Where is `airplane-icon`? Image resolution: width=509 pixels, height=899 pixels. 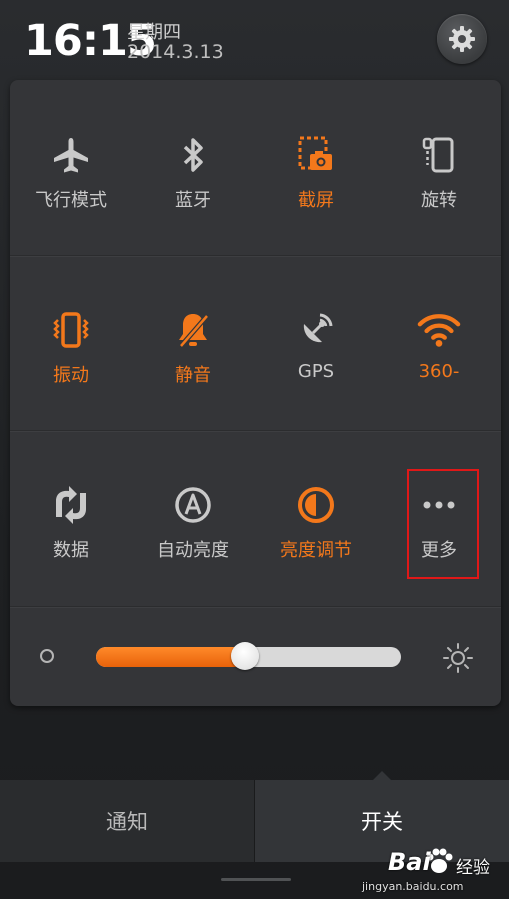
airplane-icon is located at coordinates (71, 155).